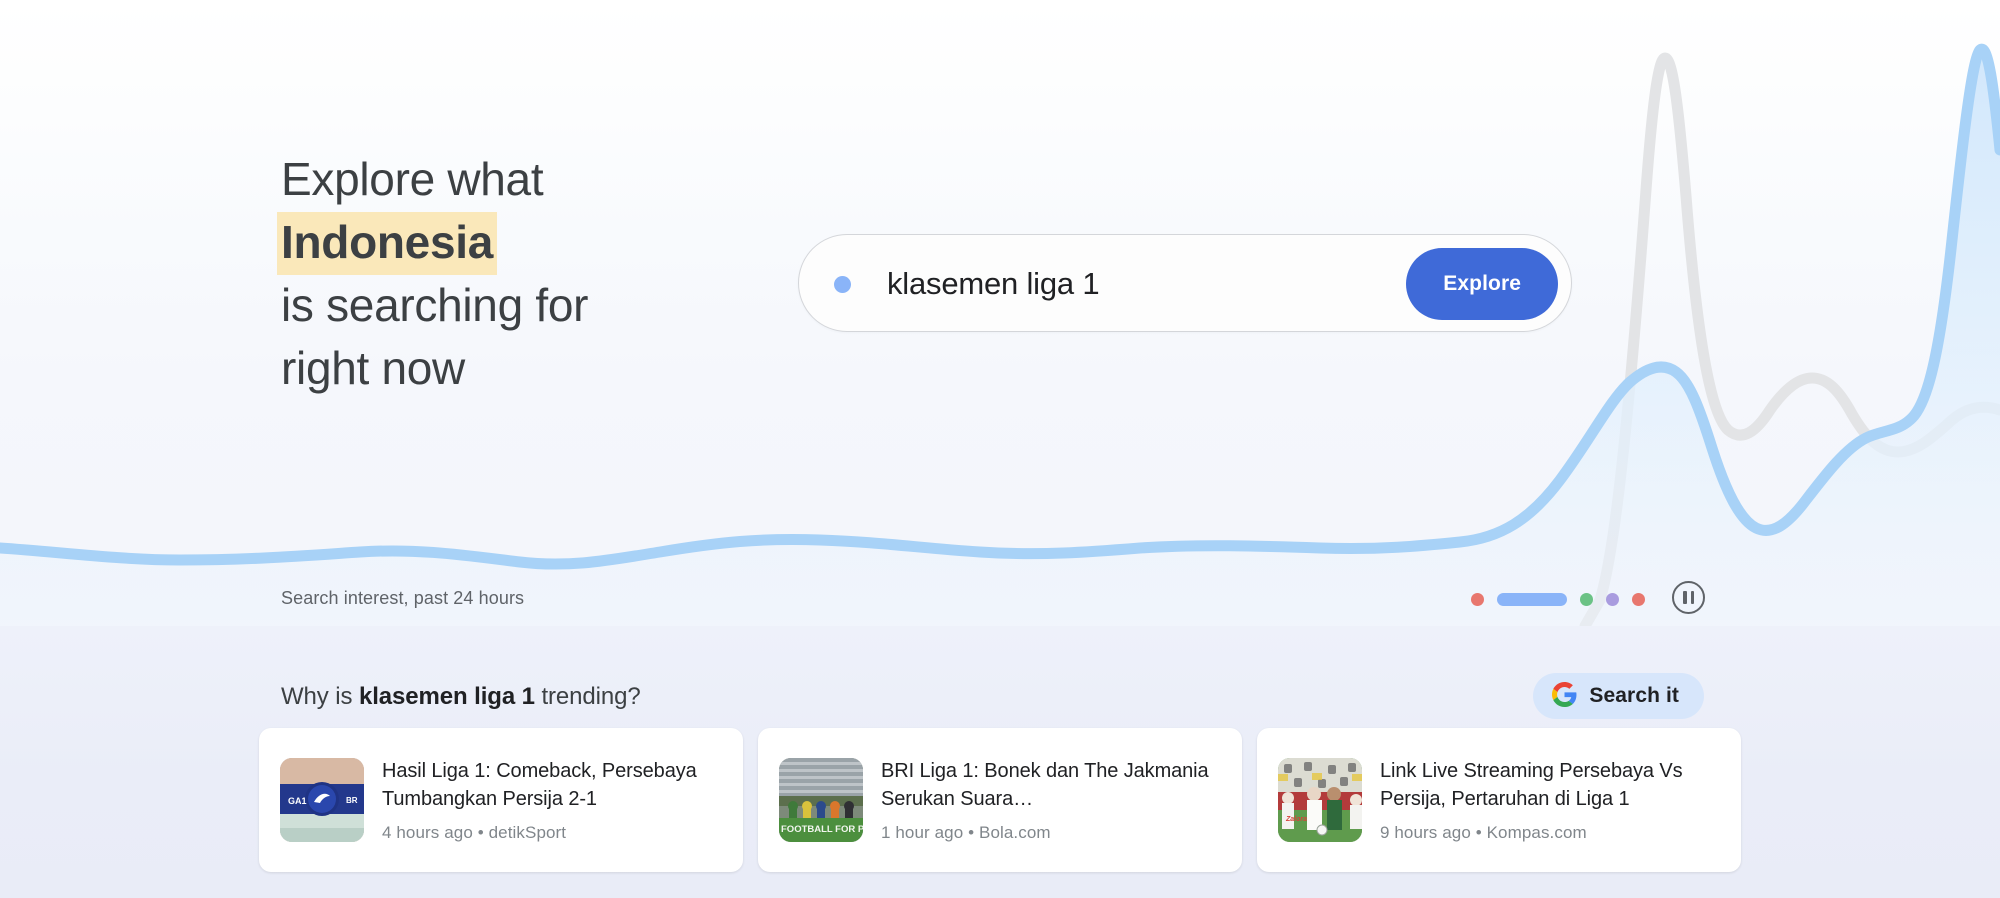 Image resolution: width=2000 pixels, height=898 pixels. Describe the element at coordinates (387, 243) in the screenshot. I see `headline-country-highlight: Indonesia` at that location.